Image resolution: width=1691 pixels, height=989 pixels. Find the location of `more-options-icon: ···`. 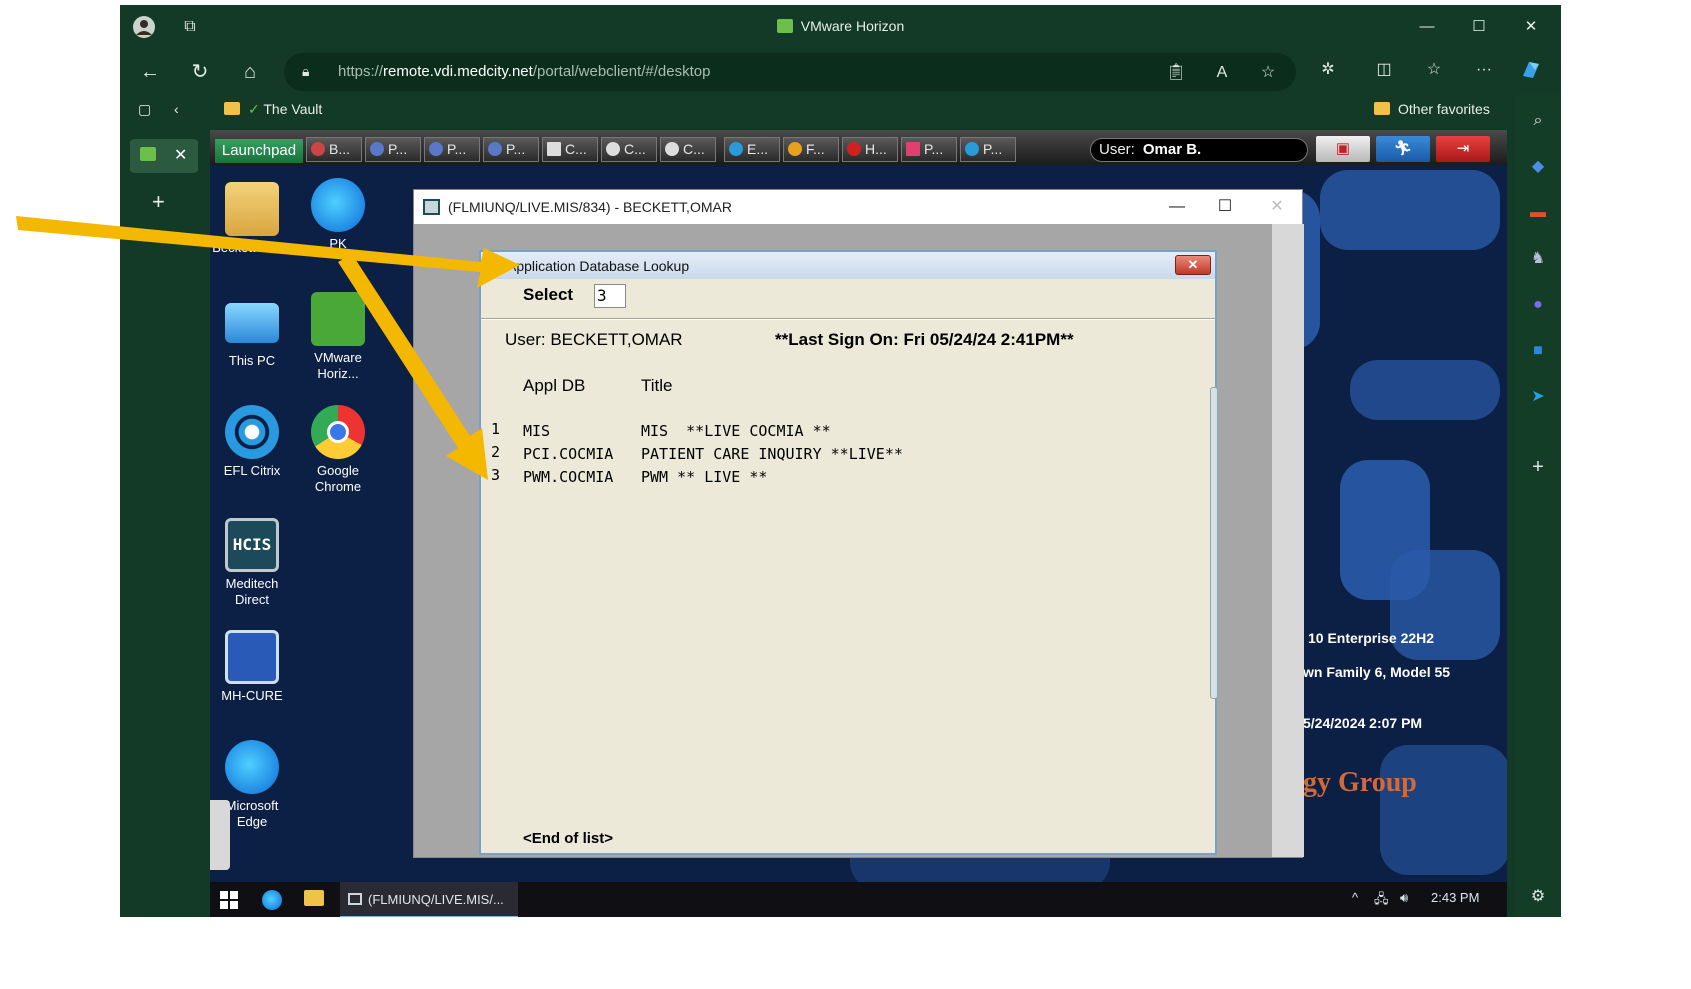

more-options-icon: ··· is located at coordinates (1484, 70).